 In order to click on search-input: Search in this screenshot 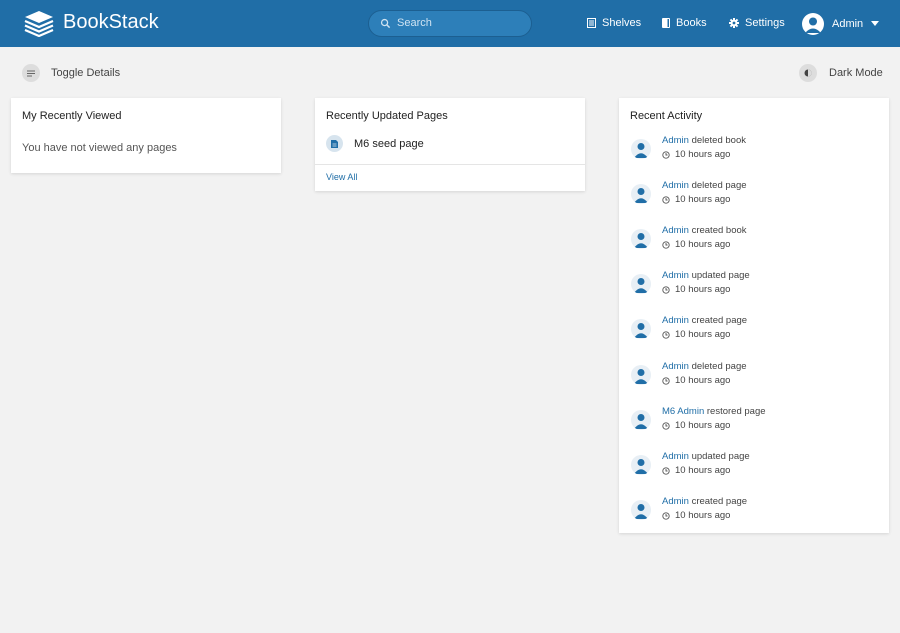, I will do `click(450, 23)`.